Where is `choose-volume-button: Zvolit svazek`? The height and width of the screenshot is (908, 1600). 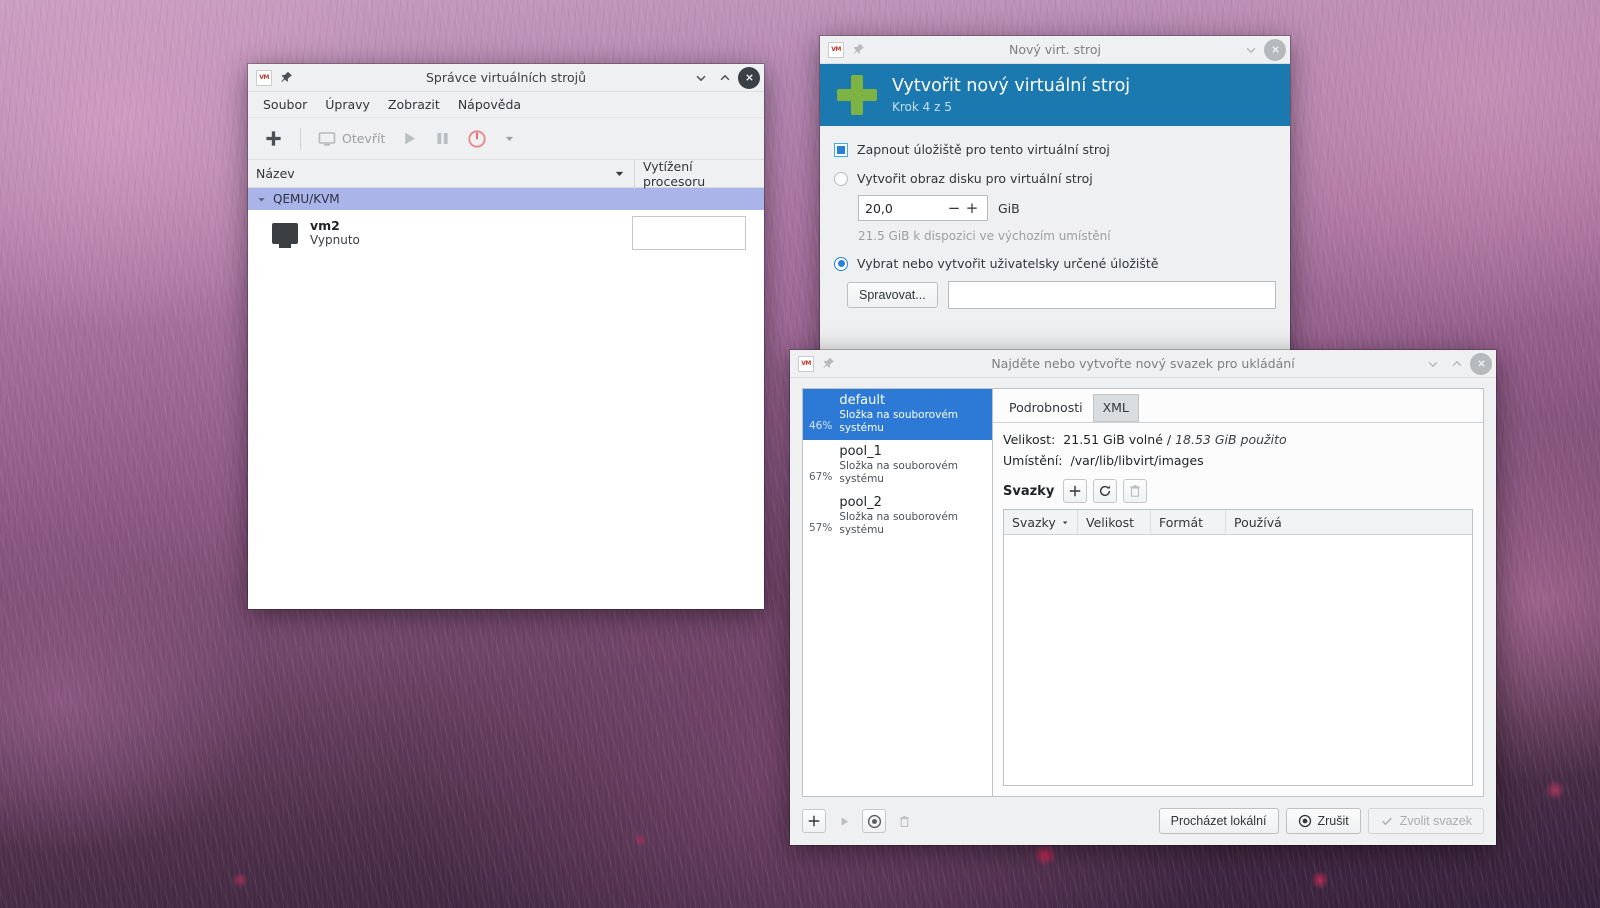 choose-volume-button: Zvolit svazek is located at coordinates (1425, 821).